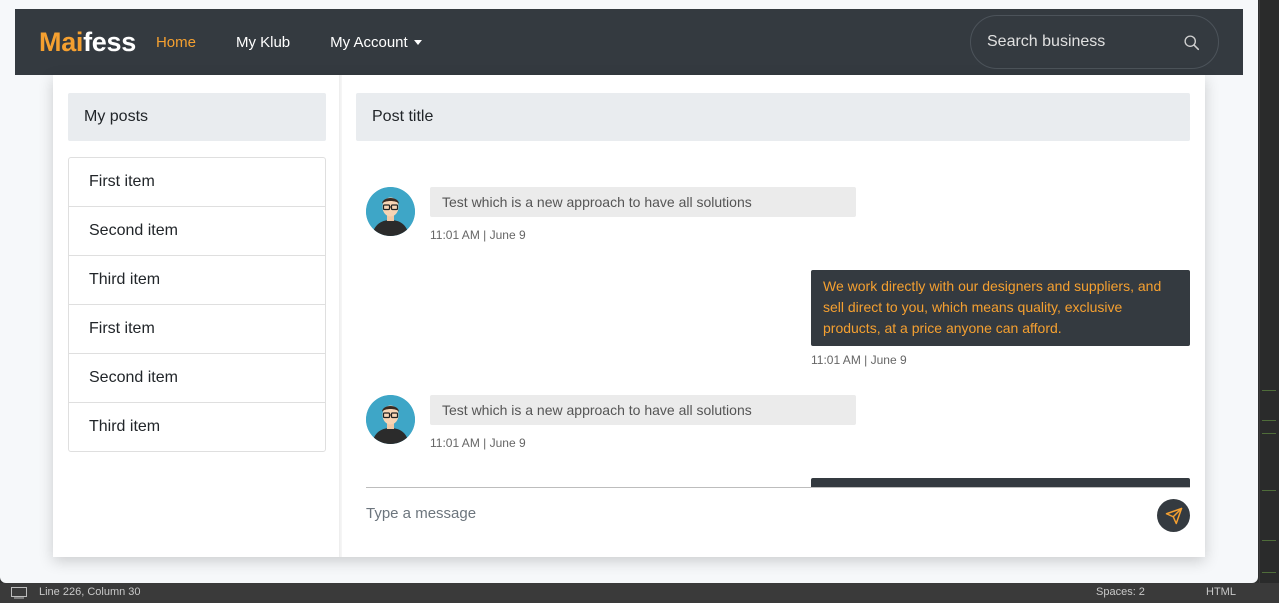 The width and height of the screenshot is (1279, 603). Describe the element at coordinates (629, 42) in the screenshot. I see `top-navbar: Maifess Home My Klub My Account` at that location.